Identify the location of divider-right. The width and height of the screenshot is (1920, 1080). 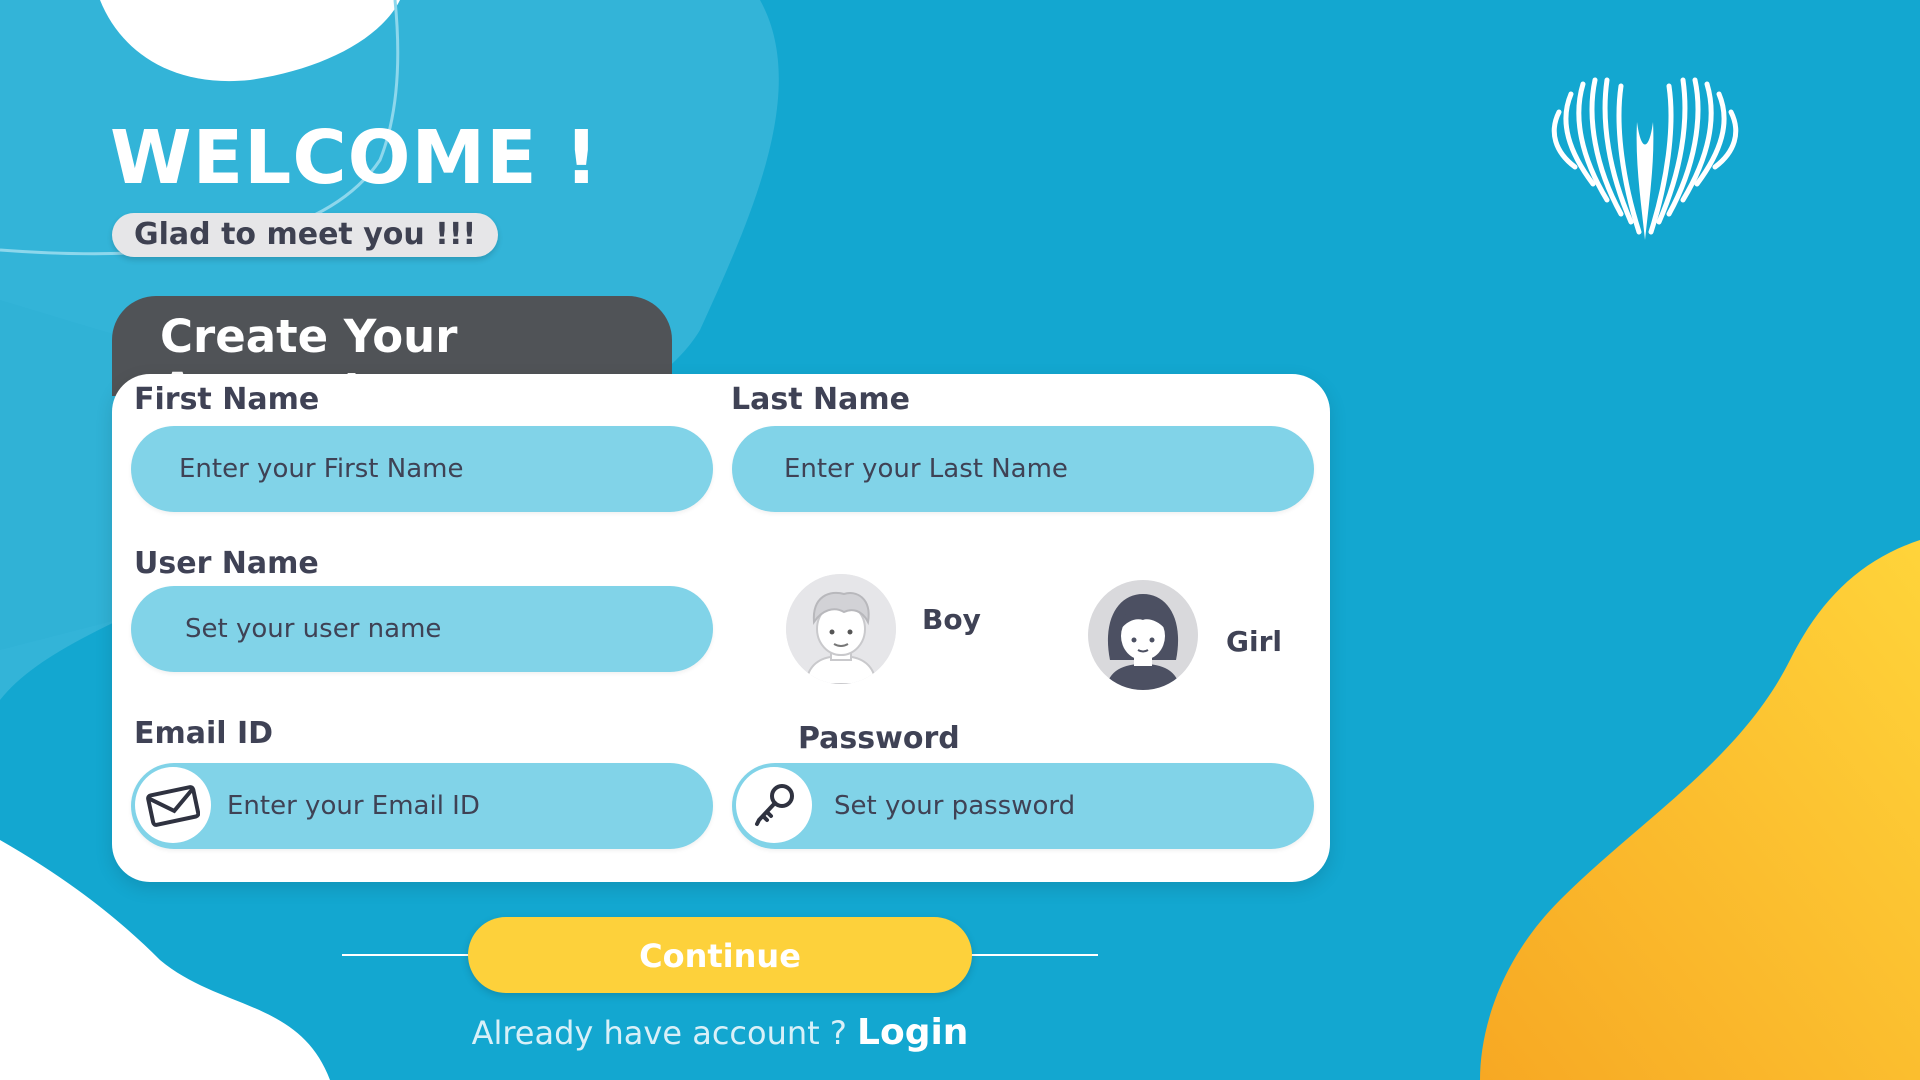
(1033, 955).